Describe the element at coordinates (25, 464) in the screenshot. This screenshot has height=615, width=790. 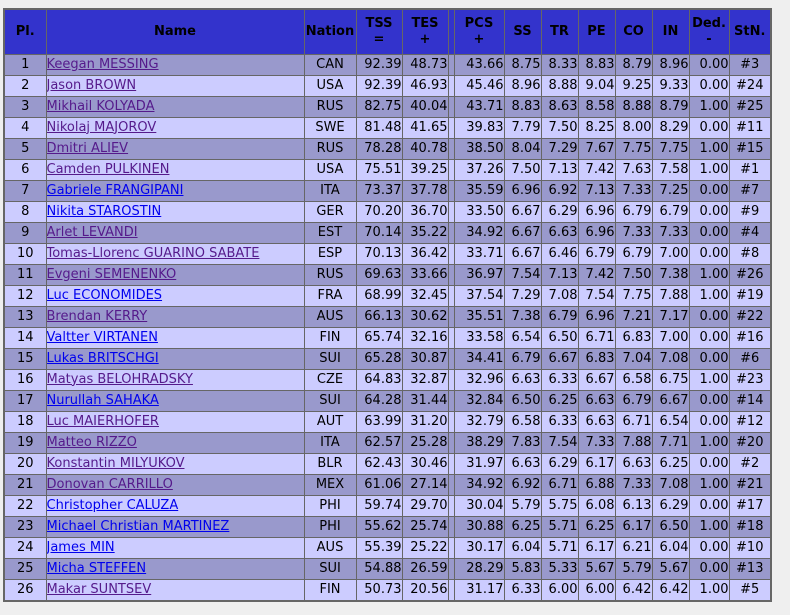
I see `cell-place: 20` at that location.